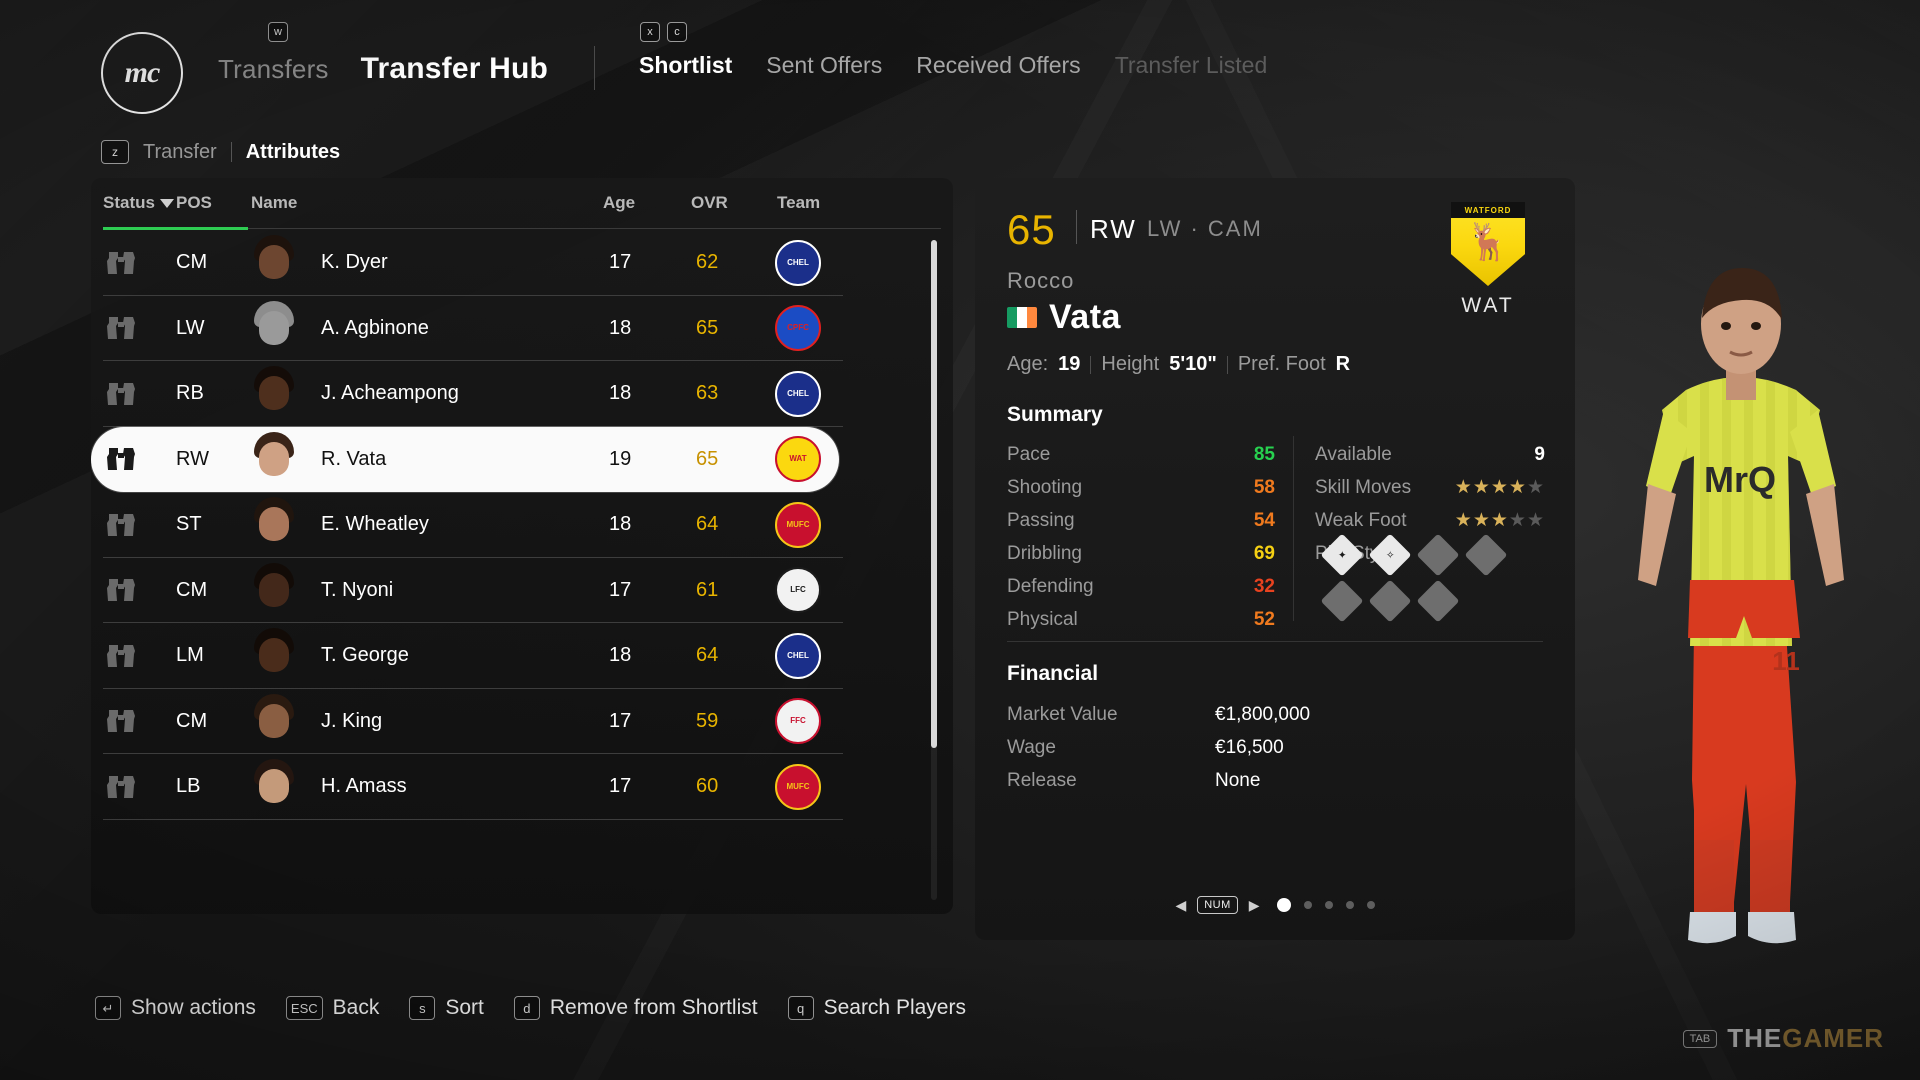 The width and height of the screenshot is (1920, 1080). Describe the element at coordinates (798, 328) in the screenshot. I see `row-team-crest: CPFC` at that location.